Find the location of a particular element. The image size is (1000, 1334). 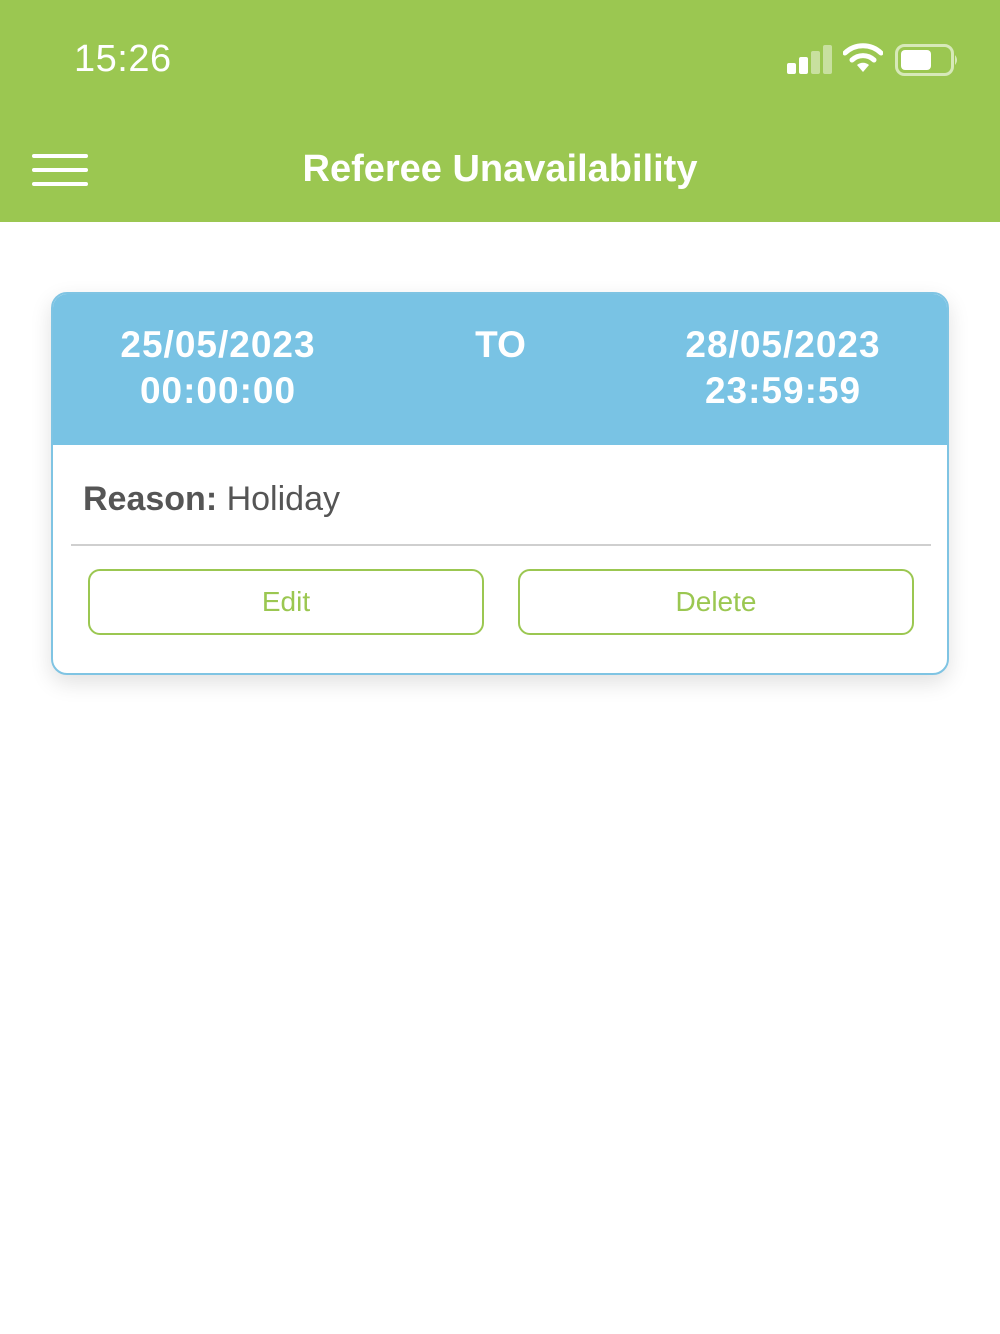

reason-label: Reason: is located at coordinates (150, 499).